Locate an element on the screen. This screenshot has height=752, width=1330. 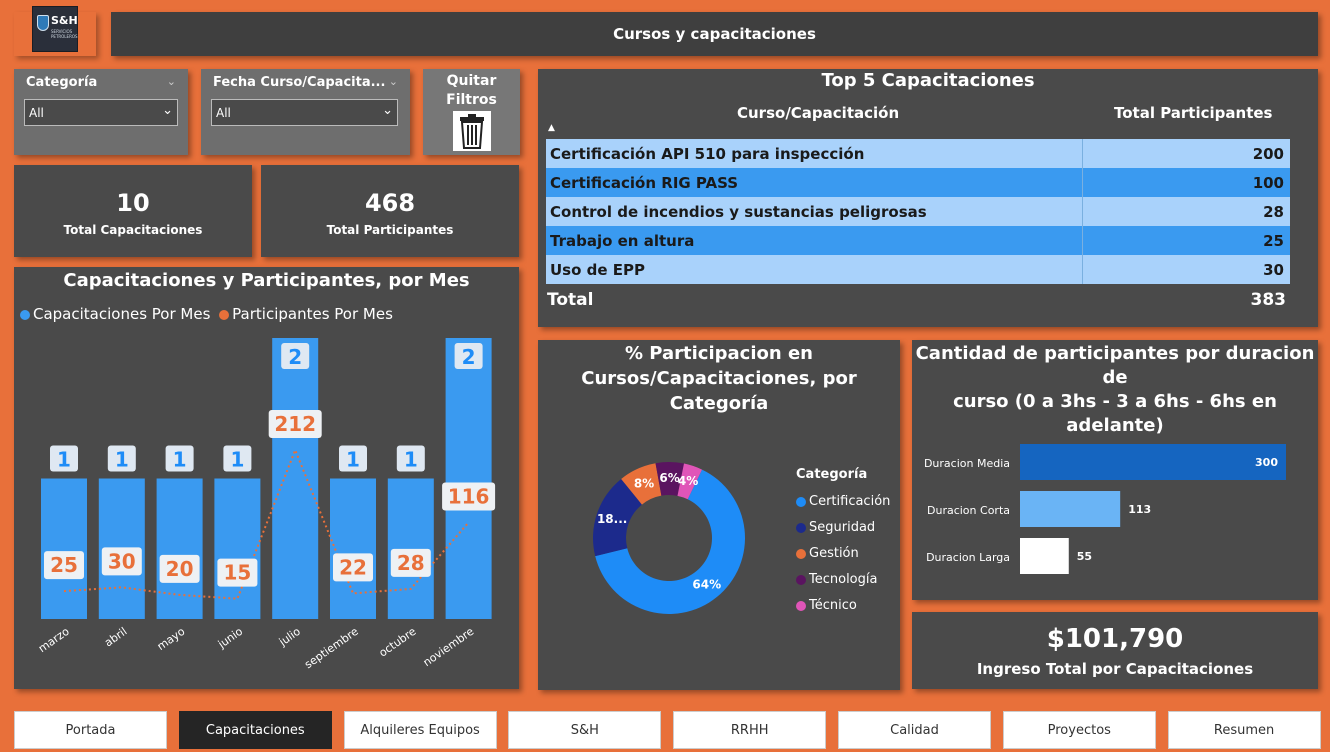
category-dropdown: All ⌄ is located at coordinates (101, 112).